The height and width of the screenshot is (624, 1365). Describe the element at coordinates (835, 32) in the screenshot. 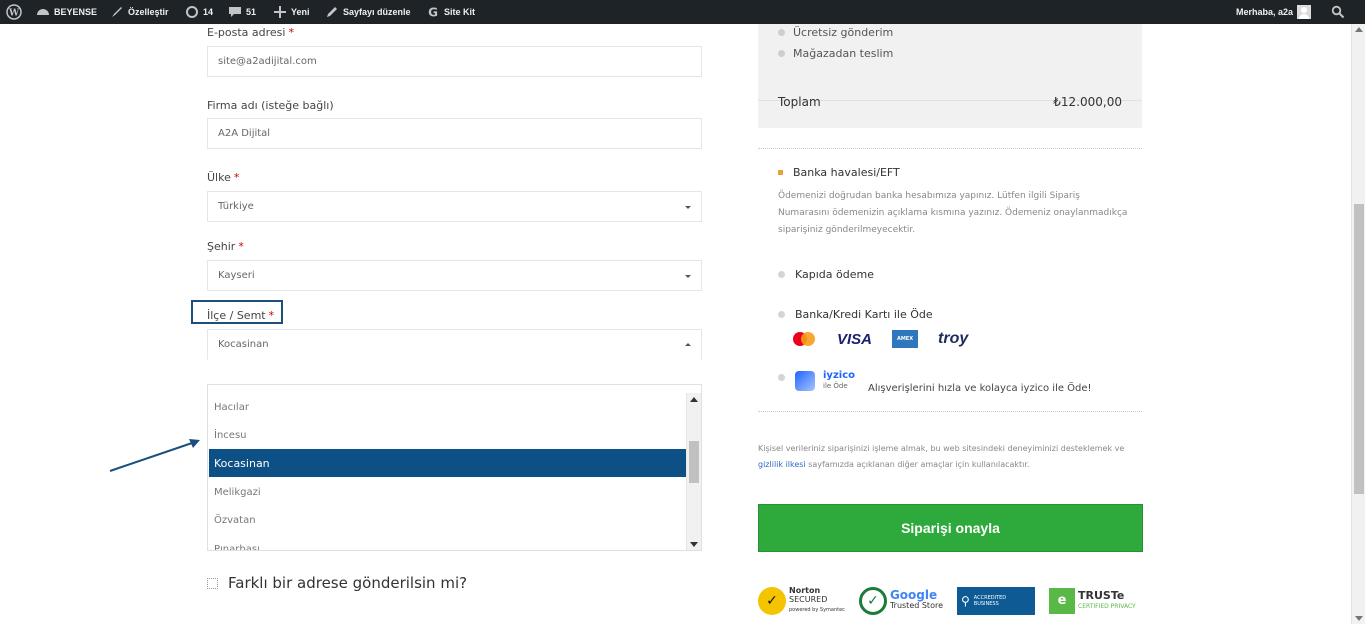

I see `shipping-option-free: Ücretsiz gönderim` at that location.